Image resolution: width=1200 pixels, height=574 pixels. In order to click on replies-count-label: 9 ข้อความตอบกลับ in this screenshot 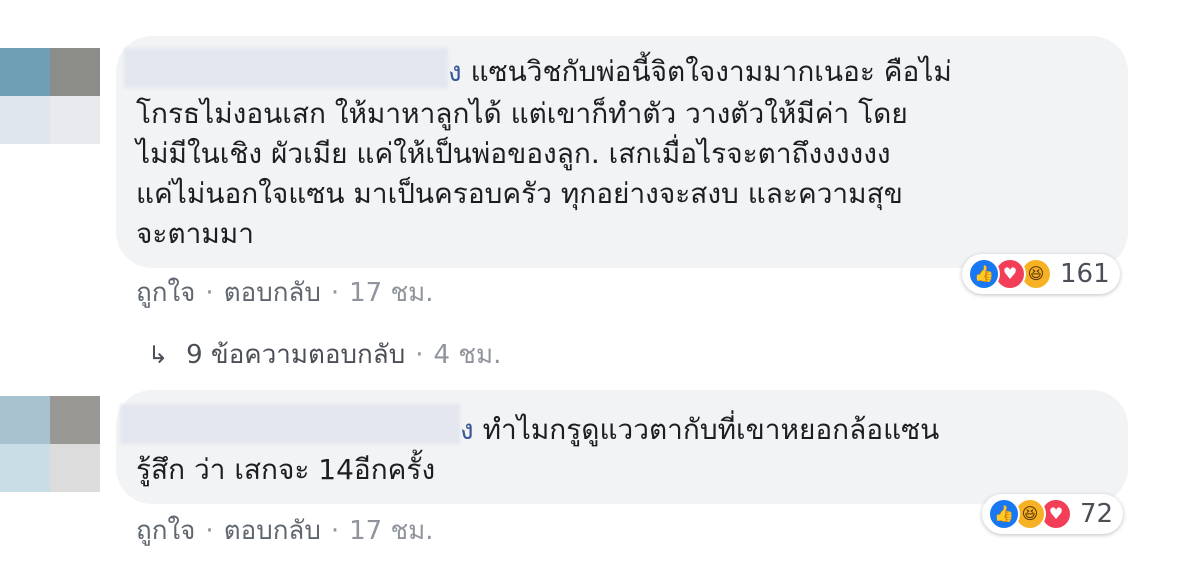, I will do `click(295, 355)`.